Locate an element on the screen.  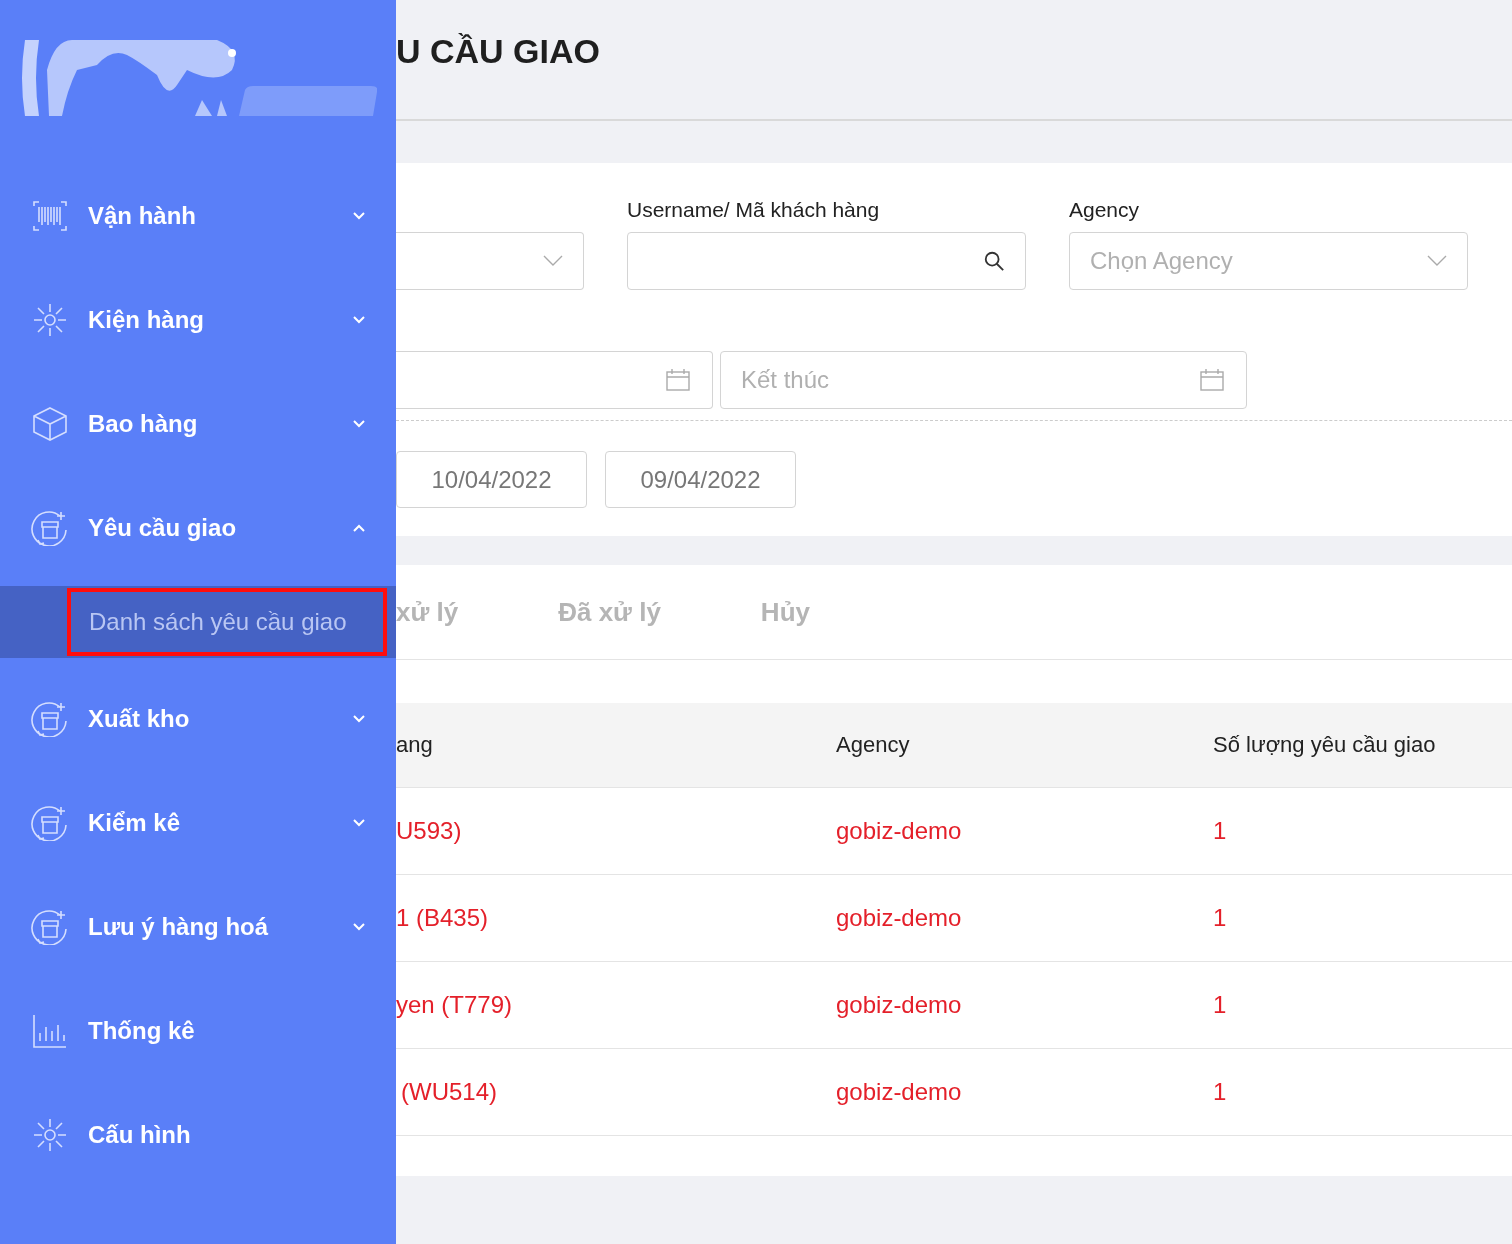
menu-item: Kiện hàng is located at coordinates (198, 320).